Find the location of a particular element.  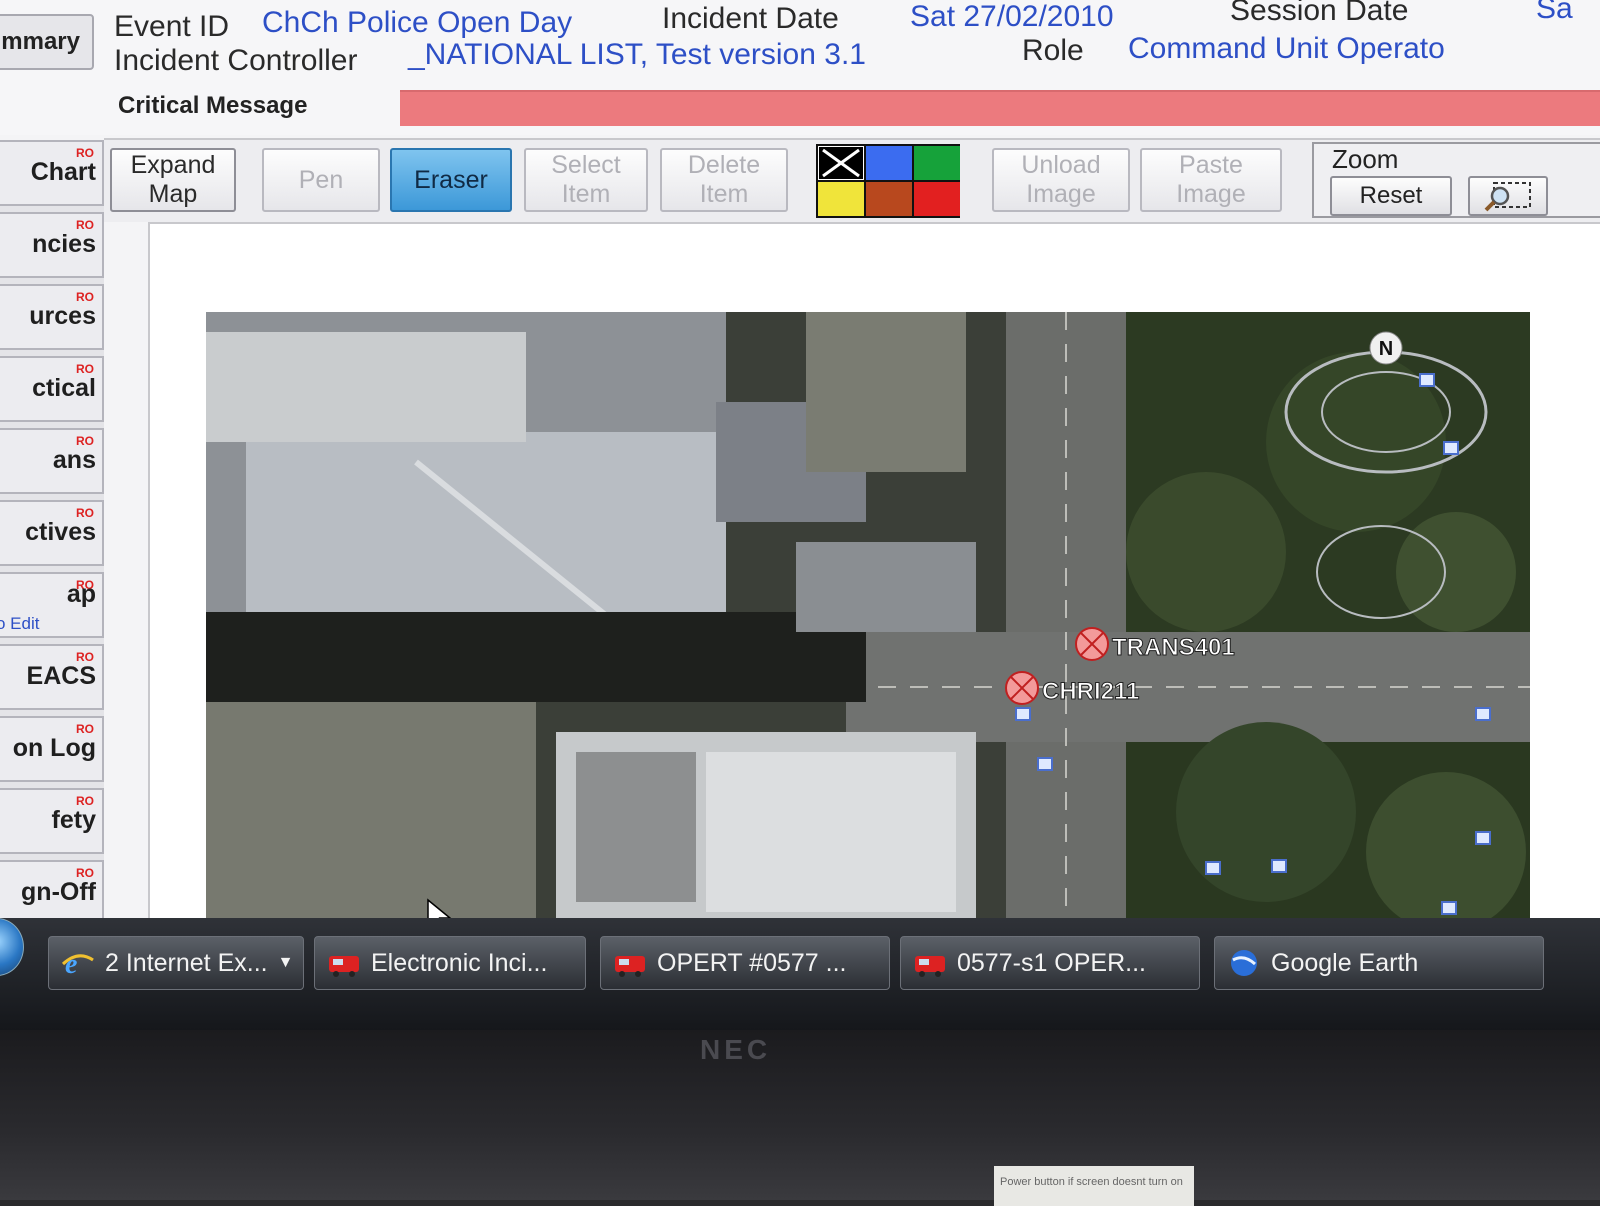

sidebar-item-label: ctical is located at coordinates (64, 388).